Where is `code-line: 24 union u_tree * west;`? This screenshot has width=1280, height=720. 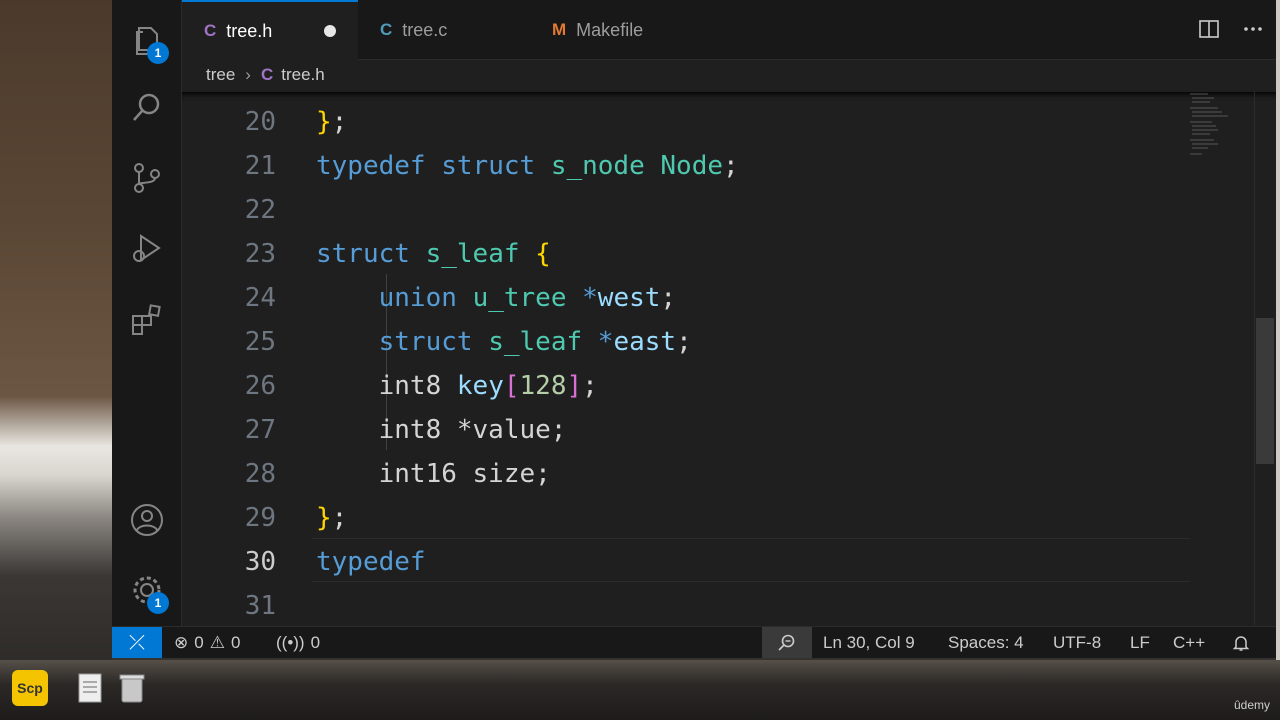
code-line: 24 union u_tree * west; is located at coordinates (682, 298).